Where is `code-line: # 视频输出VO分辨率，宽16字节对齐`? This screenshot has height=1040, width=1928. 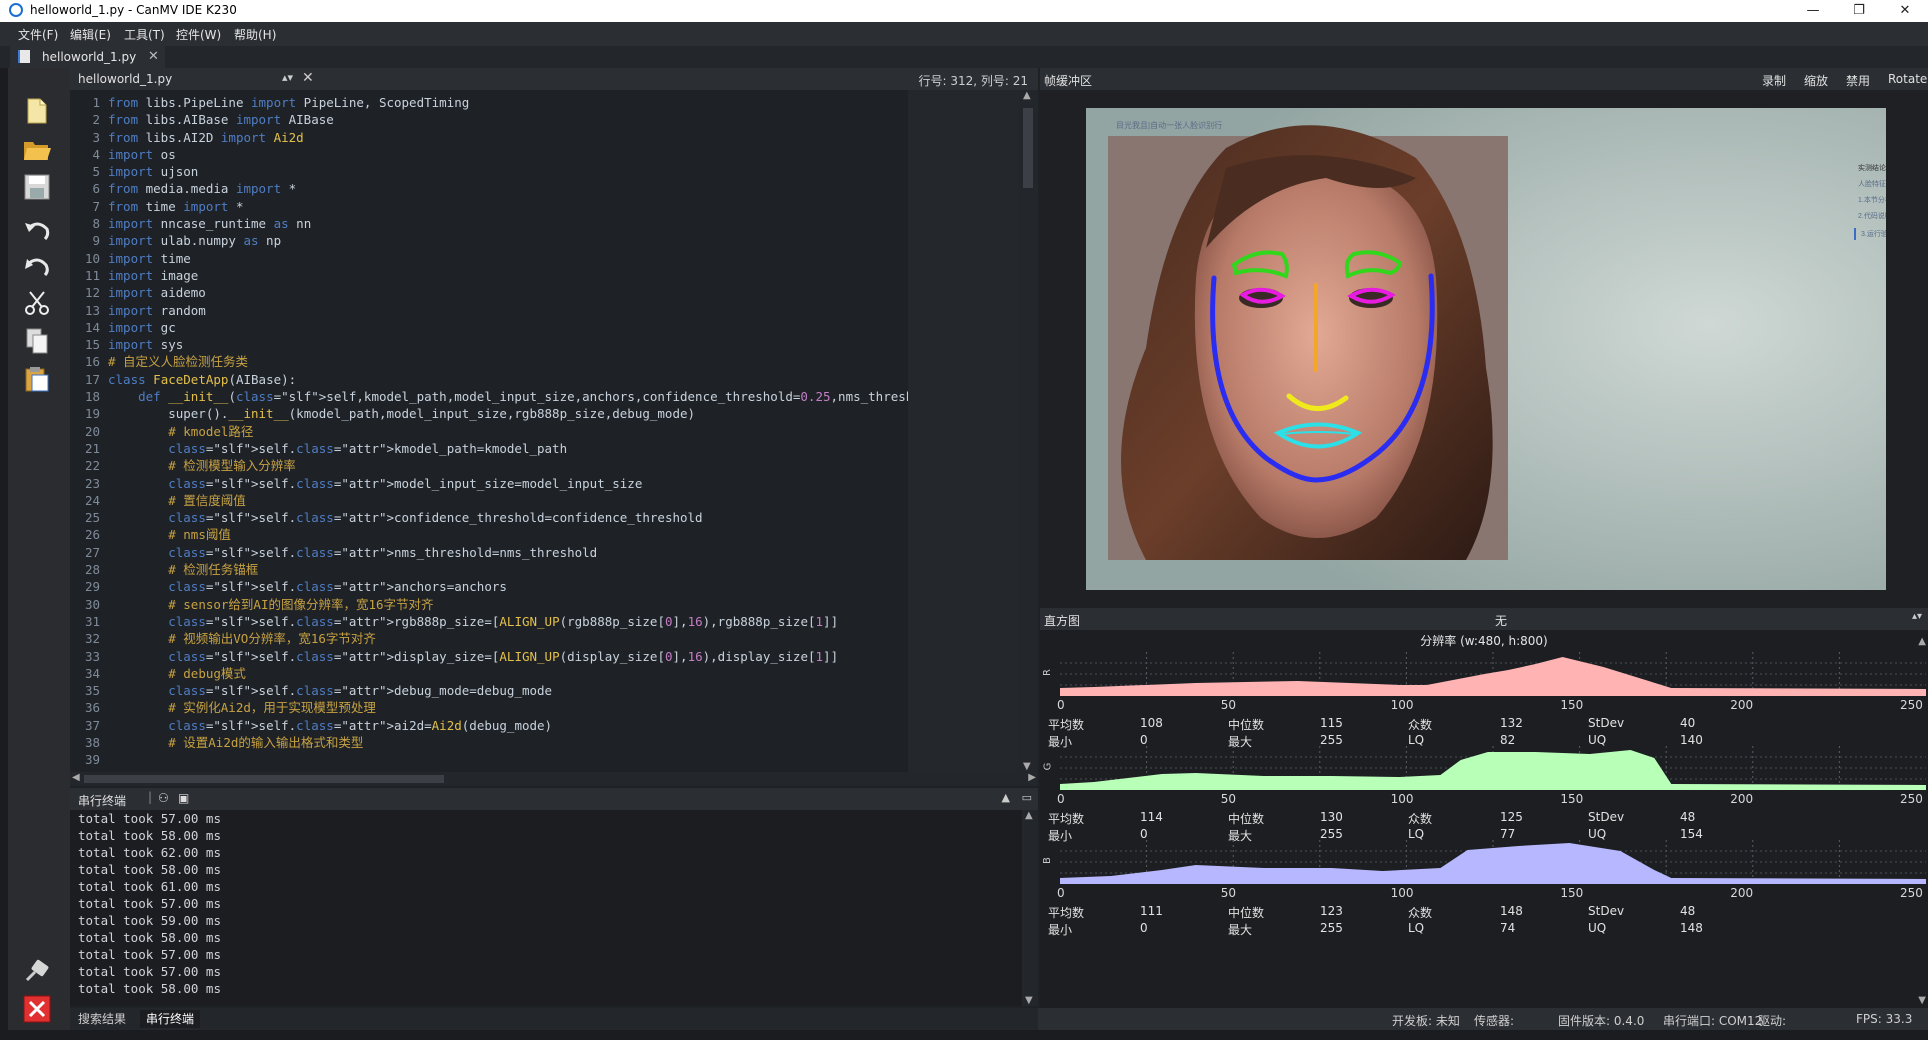 code-line: # 视频输出VO分辨率，宽16字节对齐 is located at coordinates (568, 638).